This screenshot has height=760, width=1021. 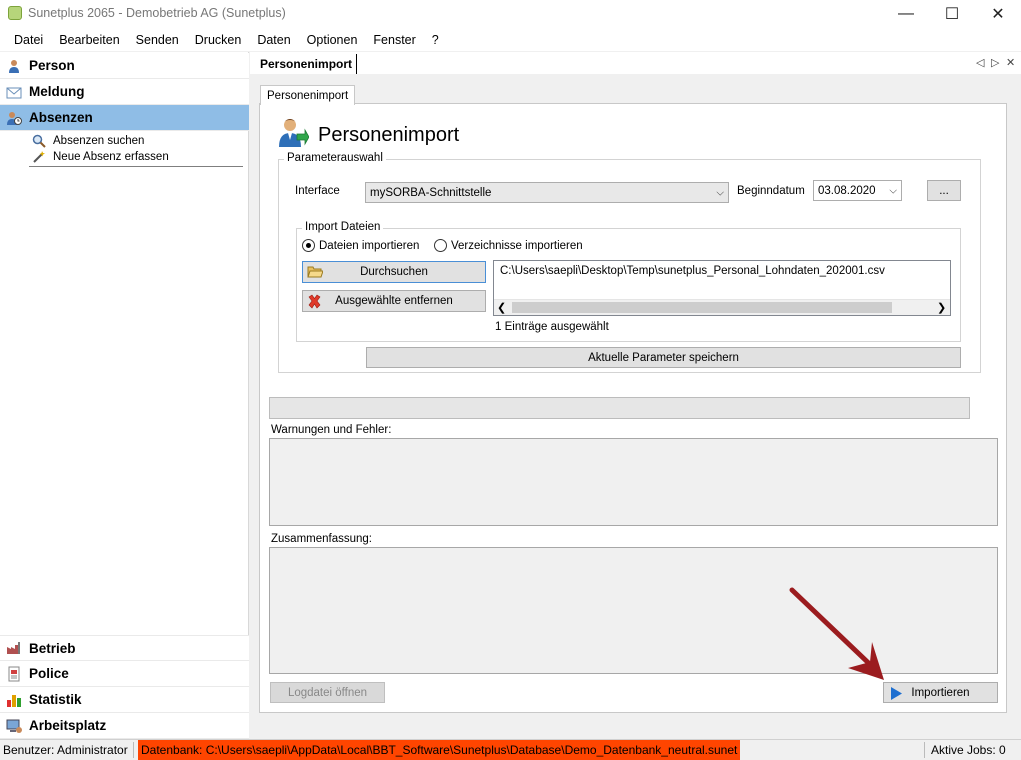 What do you see at coordinates (14, 674) in the screenshot?
I see `document-icon` at bounding box center [14, 674].